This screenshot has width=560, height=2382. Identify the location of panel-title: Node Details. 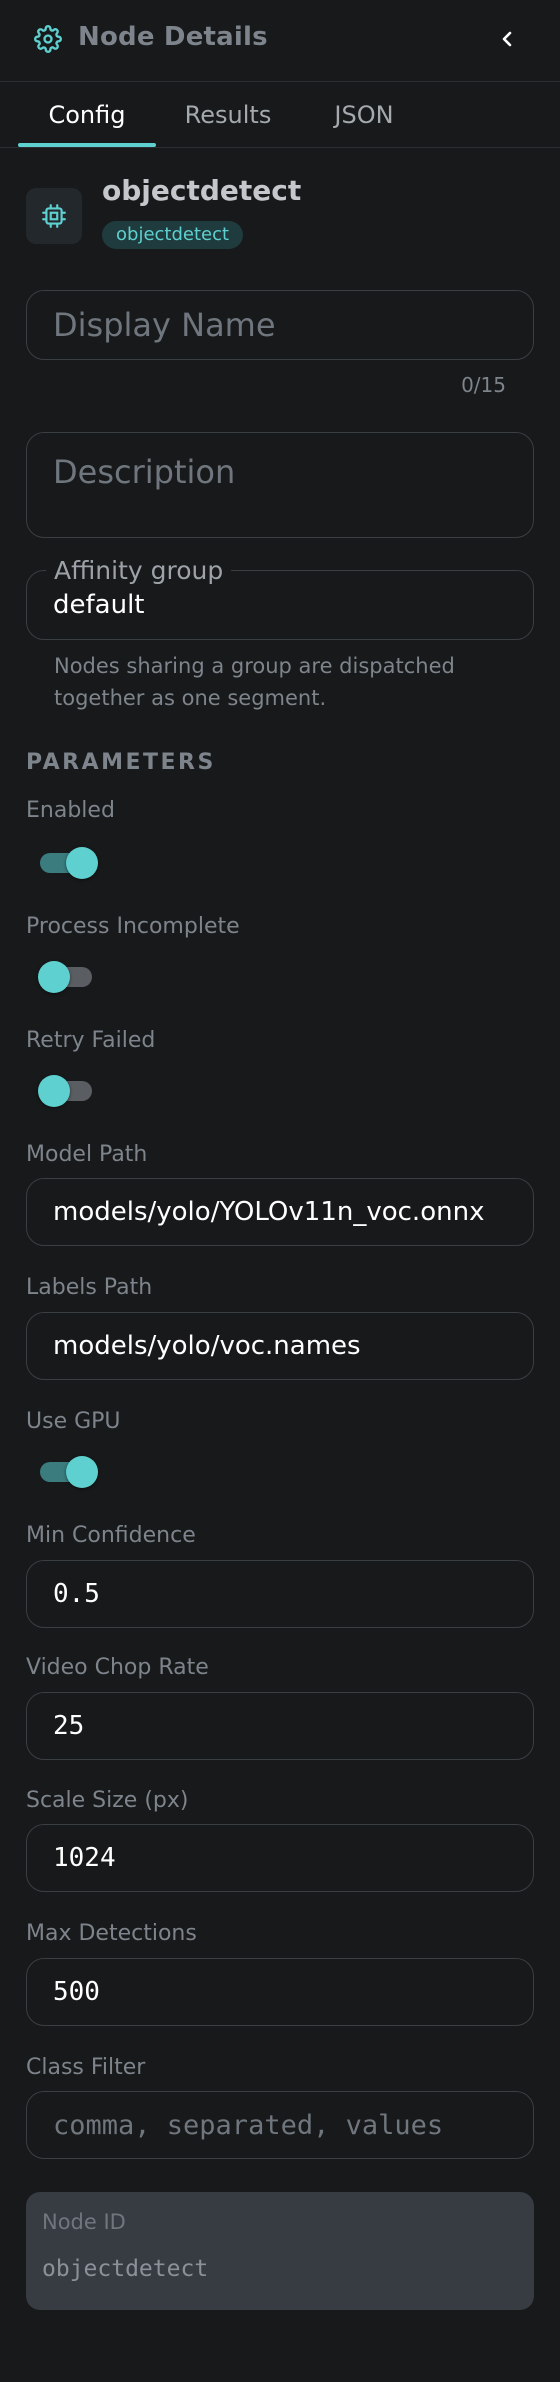
(173, 37).